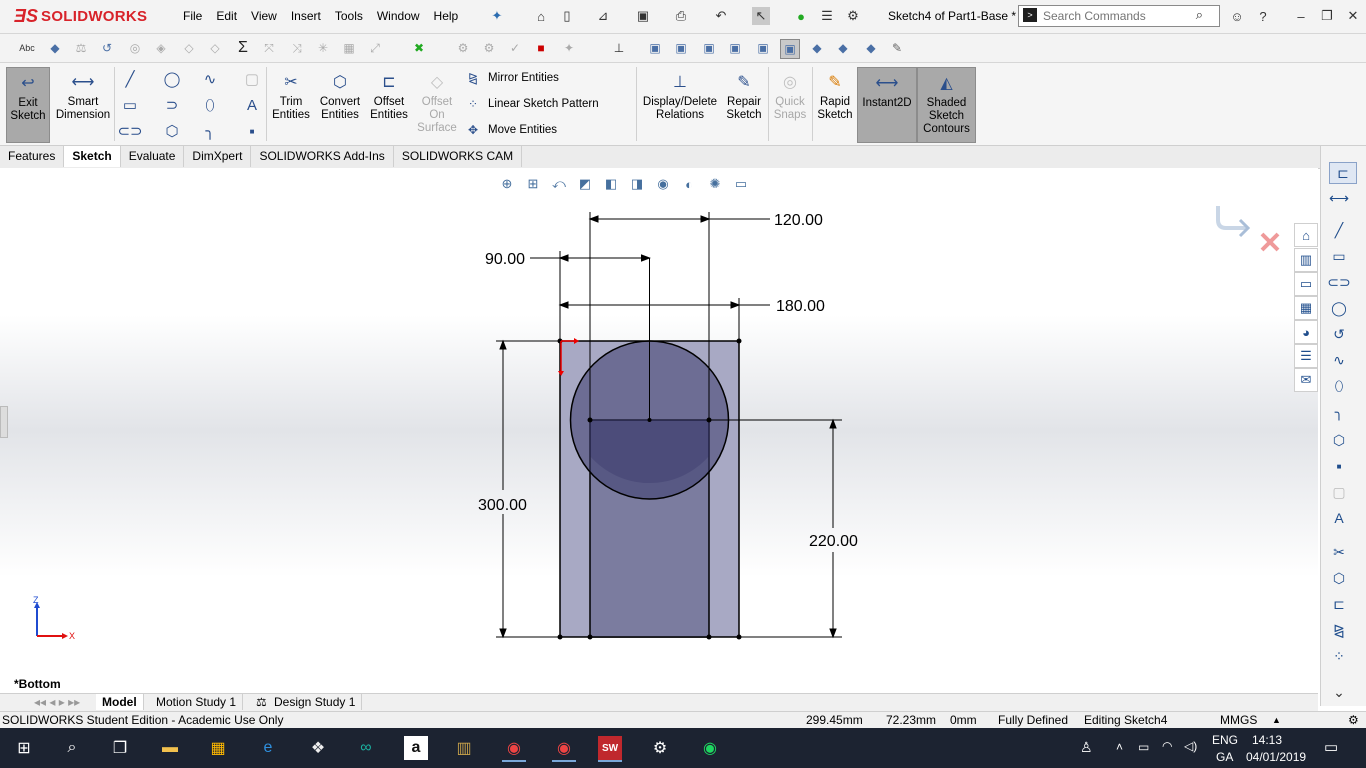 The width and height of the screenshot is (1366, 768). I want to click on new-document-icon: ▯, so click(567, 16).